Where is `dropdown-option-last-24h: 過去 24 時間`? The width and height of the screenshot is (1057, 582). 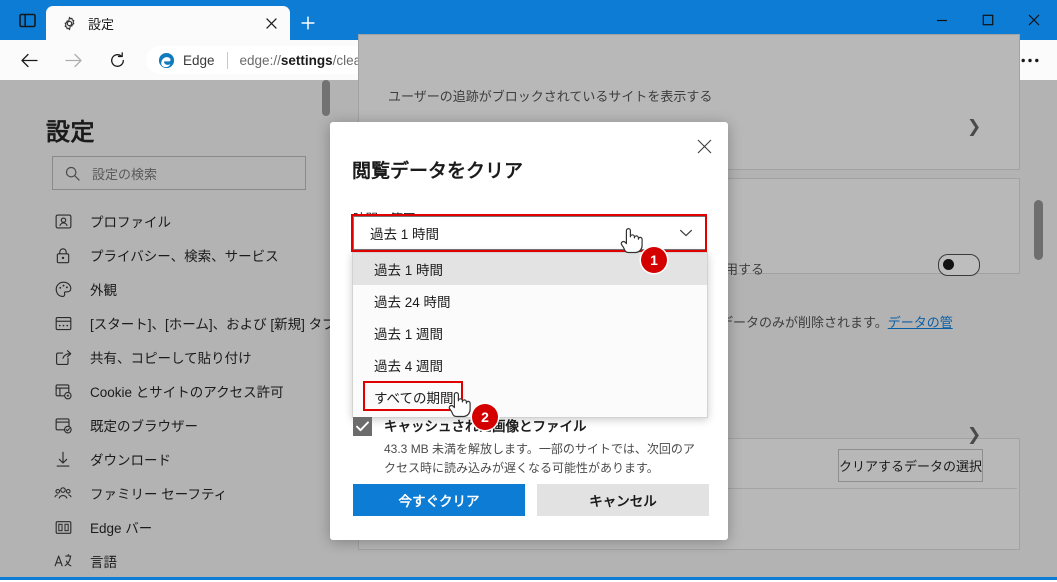 dropdown-option-last-24h: 過去 24 時間 is located at coordinates (530, 301).